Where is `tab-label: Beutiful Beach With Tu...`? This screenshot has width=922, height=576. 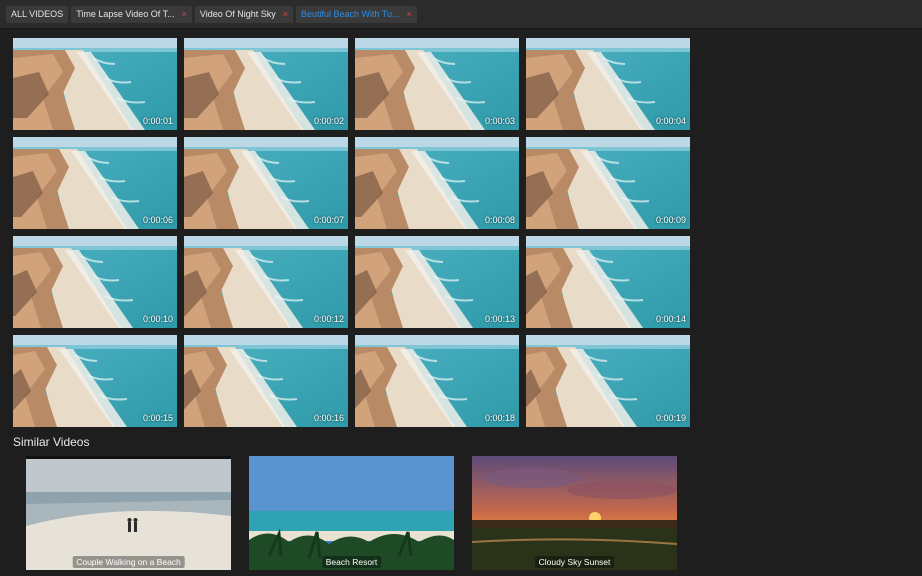 tab-label: Beutiful Beach With Tu... is located at coordinates (350, 14).